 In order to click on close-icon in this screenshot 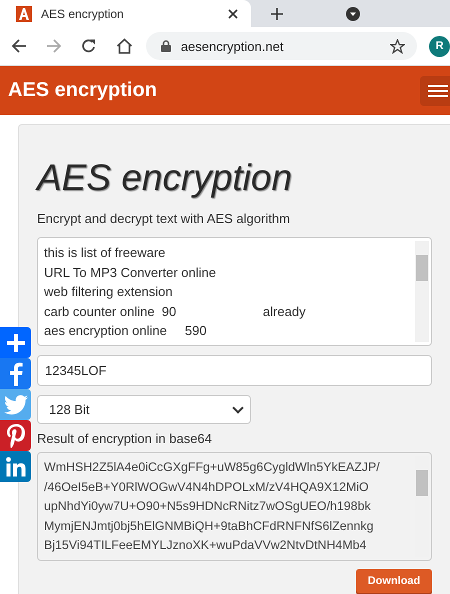, I will do `click(233, 13)`.